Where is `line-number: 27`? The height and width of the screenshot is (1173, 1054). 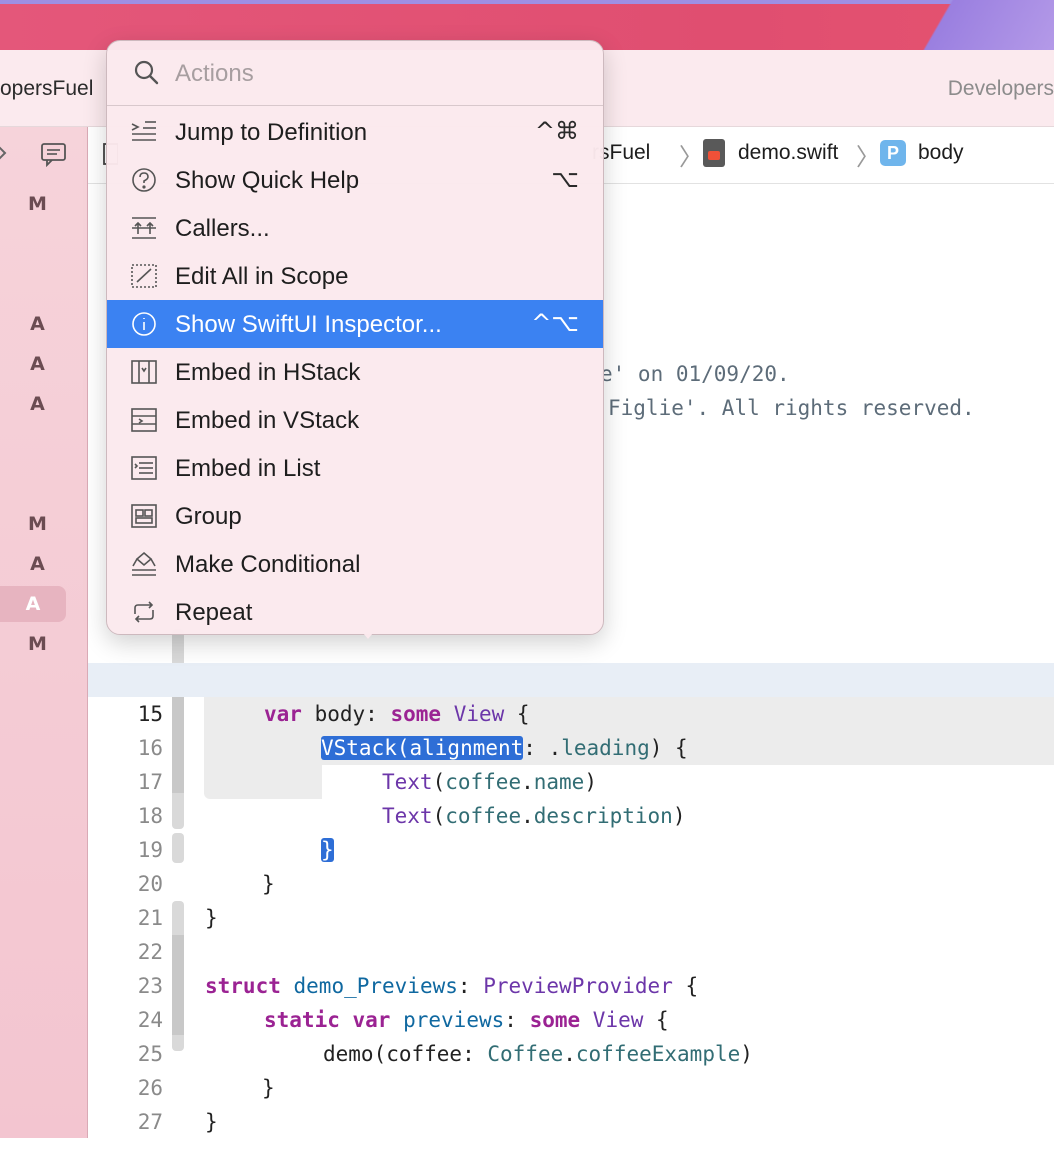 line-number: 27 is located at coordinates (150, 1122).